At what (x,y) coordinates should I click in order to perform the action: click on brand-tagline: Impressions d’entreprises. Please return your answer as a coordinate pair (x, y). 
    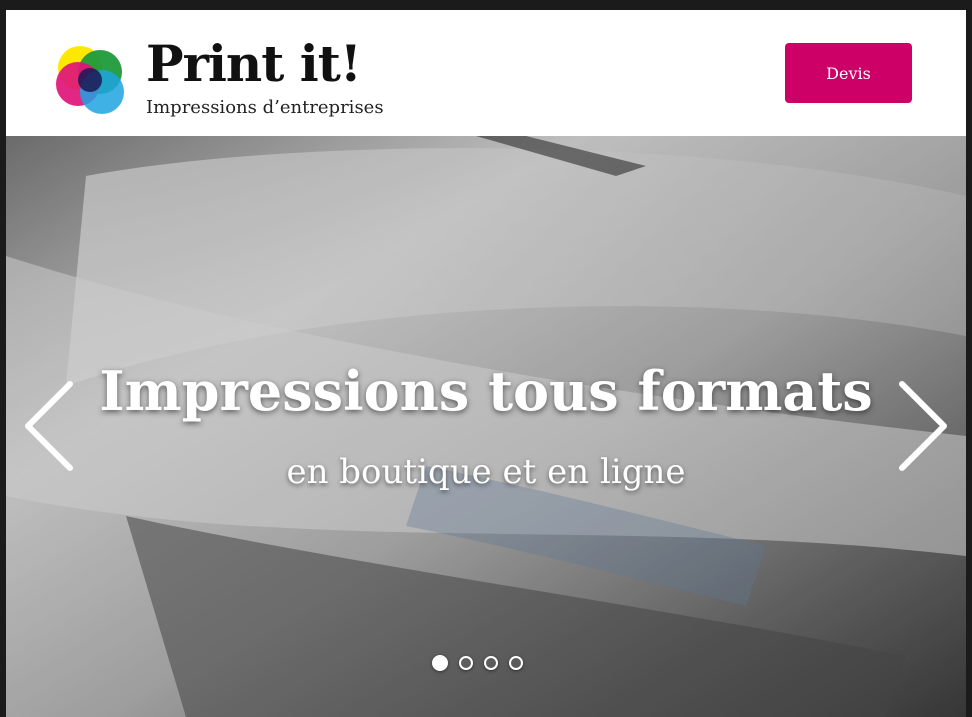
    Looking at the image, I should click on (265, 107).